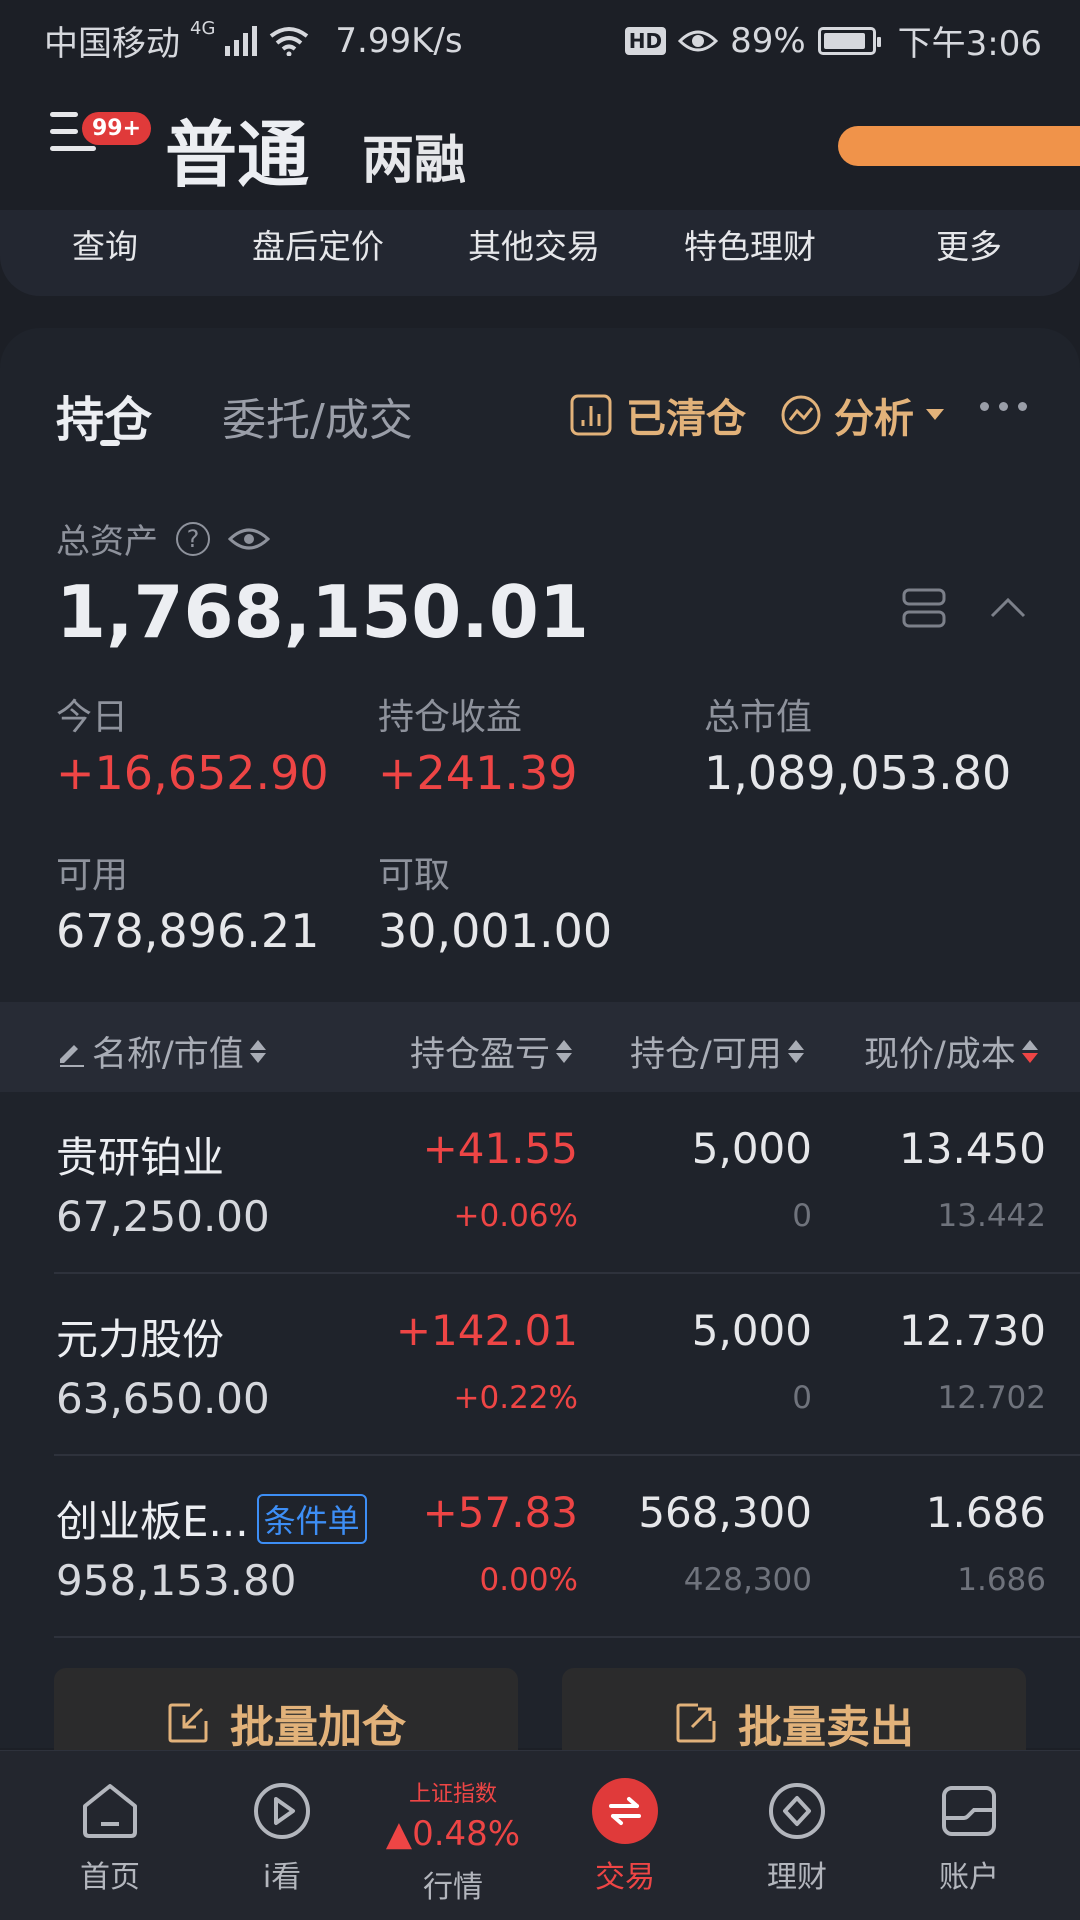 Image resolution: width=1080 pixels, height=1920 pixels. I want to click on status-left: 中国移动 4G 7.99K/s, so click(253, 40).